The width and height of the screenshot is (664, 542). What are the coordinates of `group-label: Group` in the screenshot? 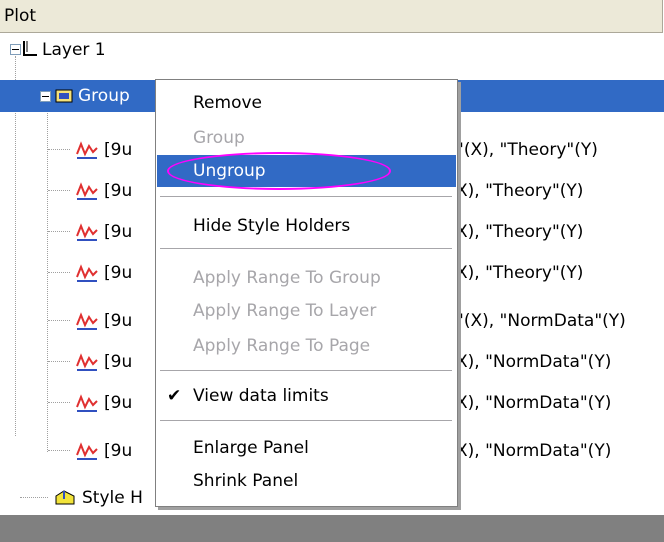 It's located at (104, 96).